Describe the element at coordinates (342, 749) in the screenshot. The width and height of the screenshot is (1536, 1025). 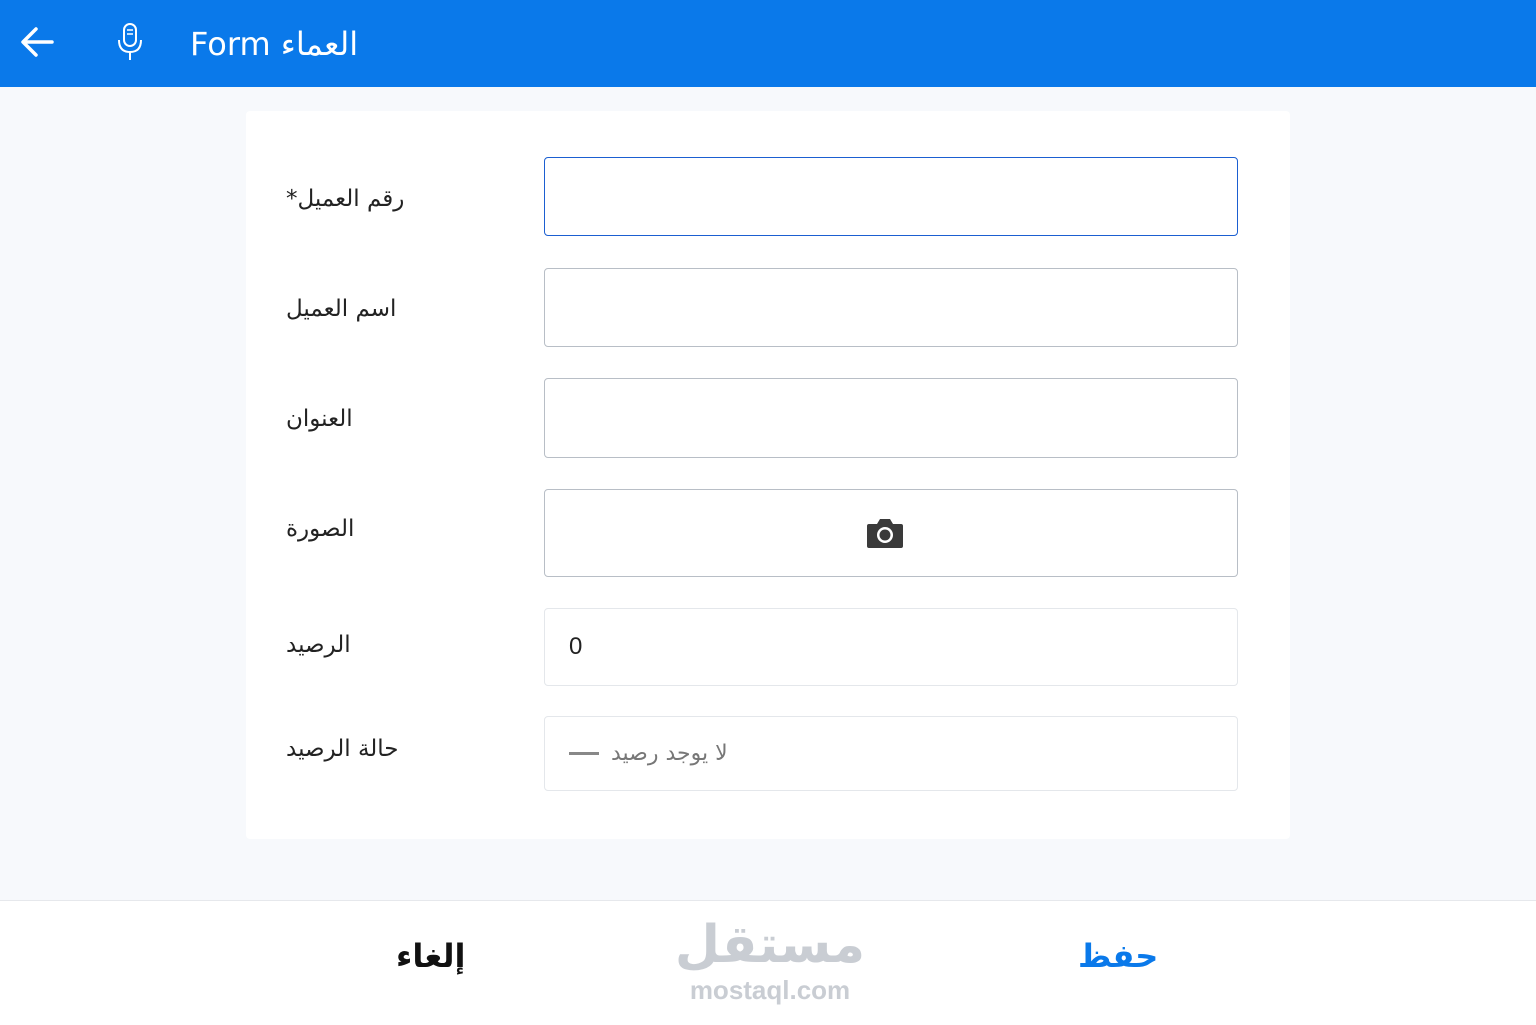
I see `balance-status-label: حالة الرصيد` at that location.